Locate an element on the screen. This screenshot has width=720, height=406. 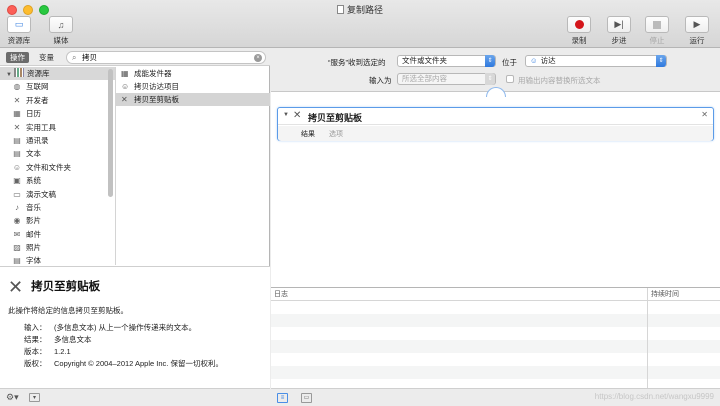
record-button: 录制 is located at coordinates (579, 31).